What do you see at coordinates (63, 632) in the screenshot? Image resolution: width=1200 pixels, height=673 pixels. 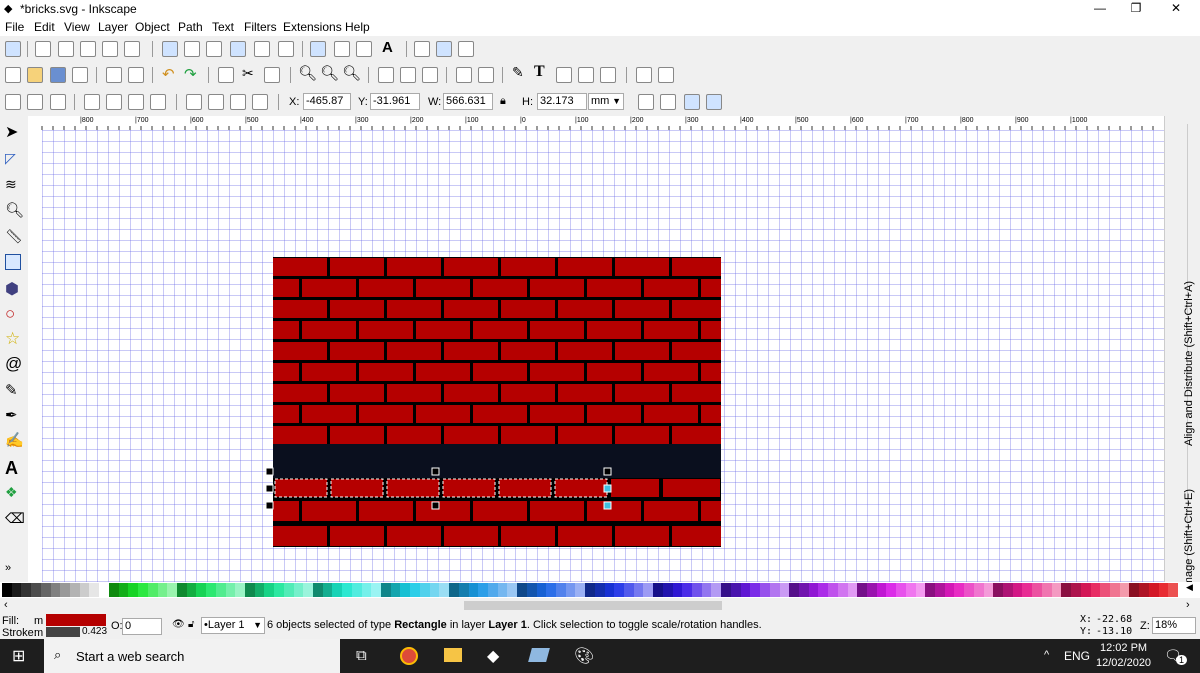 I see `stroke-swatch` at bounding box center [63, 632].